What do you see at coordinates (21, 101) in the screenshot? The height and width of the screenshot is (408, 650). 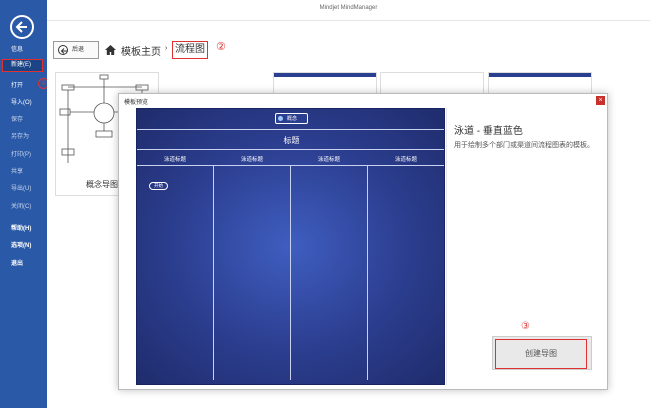 I see `menu-import: 导入(O)` at bounding box center [21, 101].